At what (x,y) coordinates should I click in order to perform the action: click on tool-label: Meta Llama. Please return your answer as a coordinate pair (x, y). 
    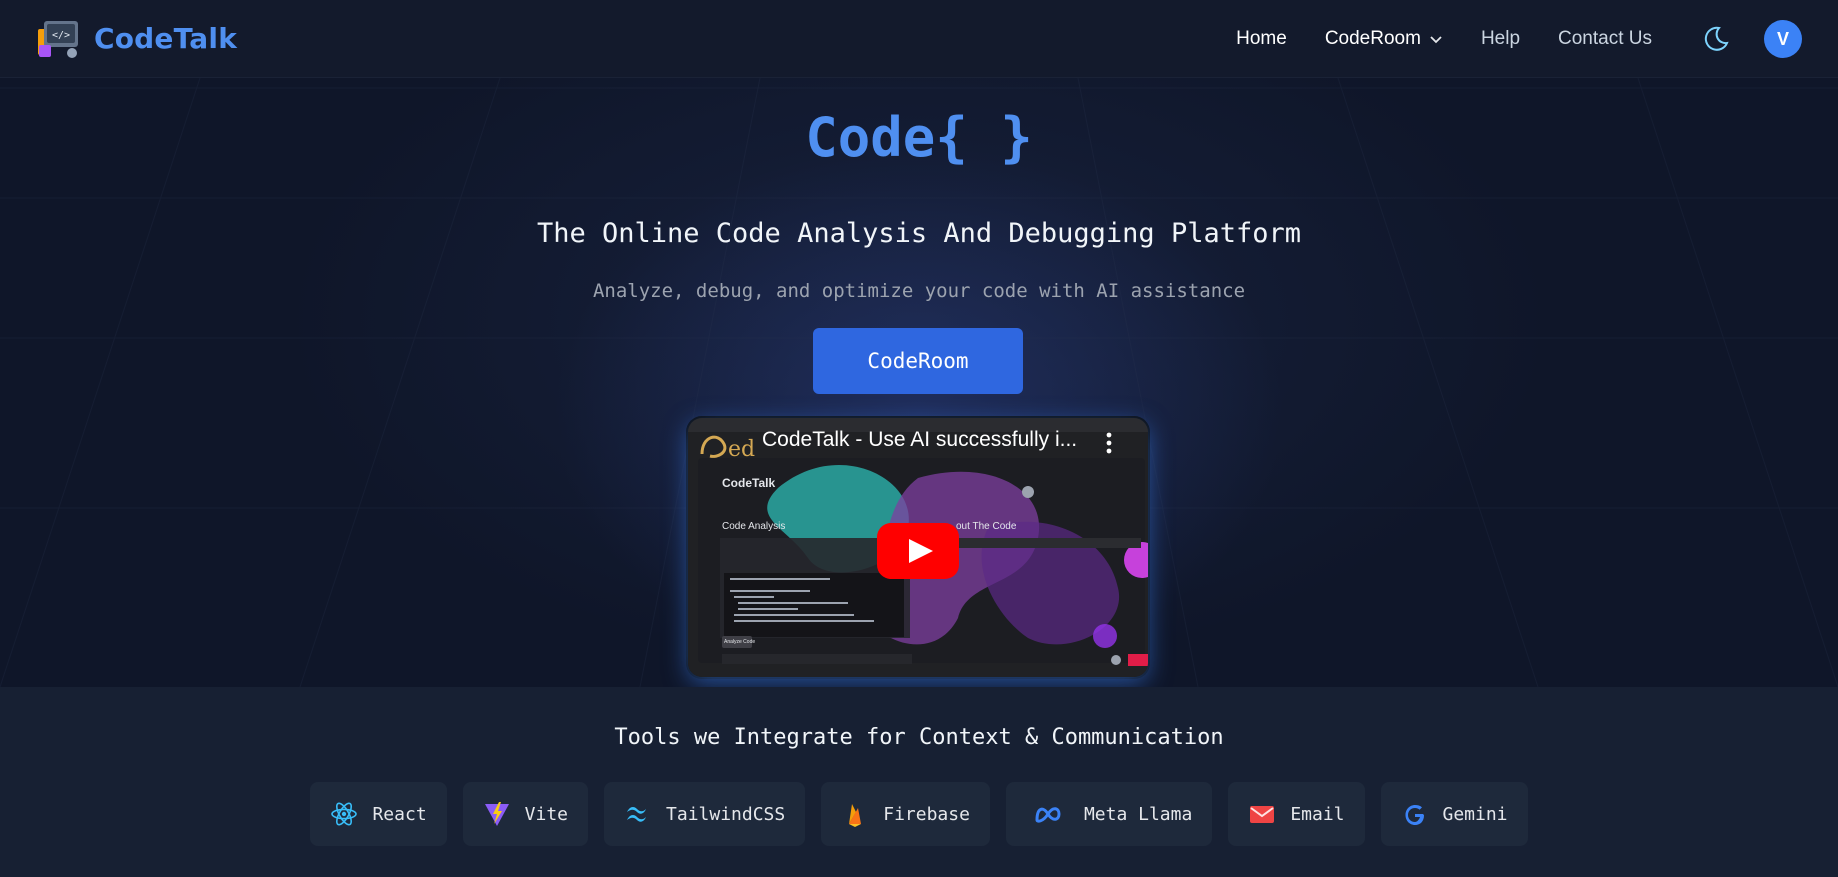
    Looking at the image, I should click on (1138, 814).